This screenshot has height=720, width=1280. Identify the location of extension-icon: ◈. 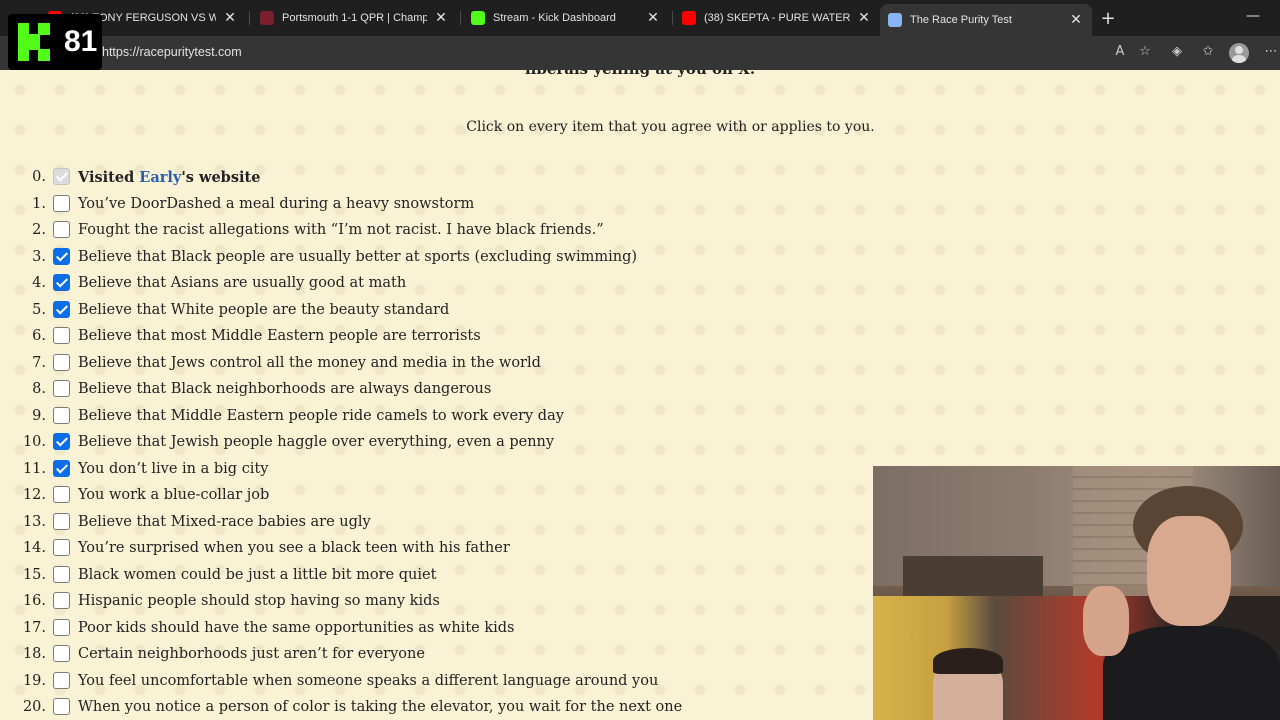
(1177, 51).